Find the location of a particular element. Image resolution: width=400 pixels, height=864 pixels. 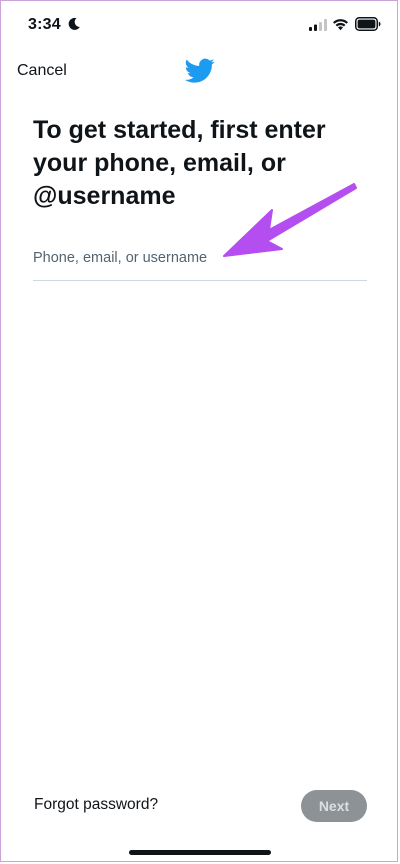

login-identifier-input is located at coordinates (200, 258).